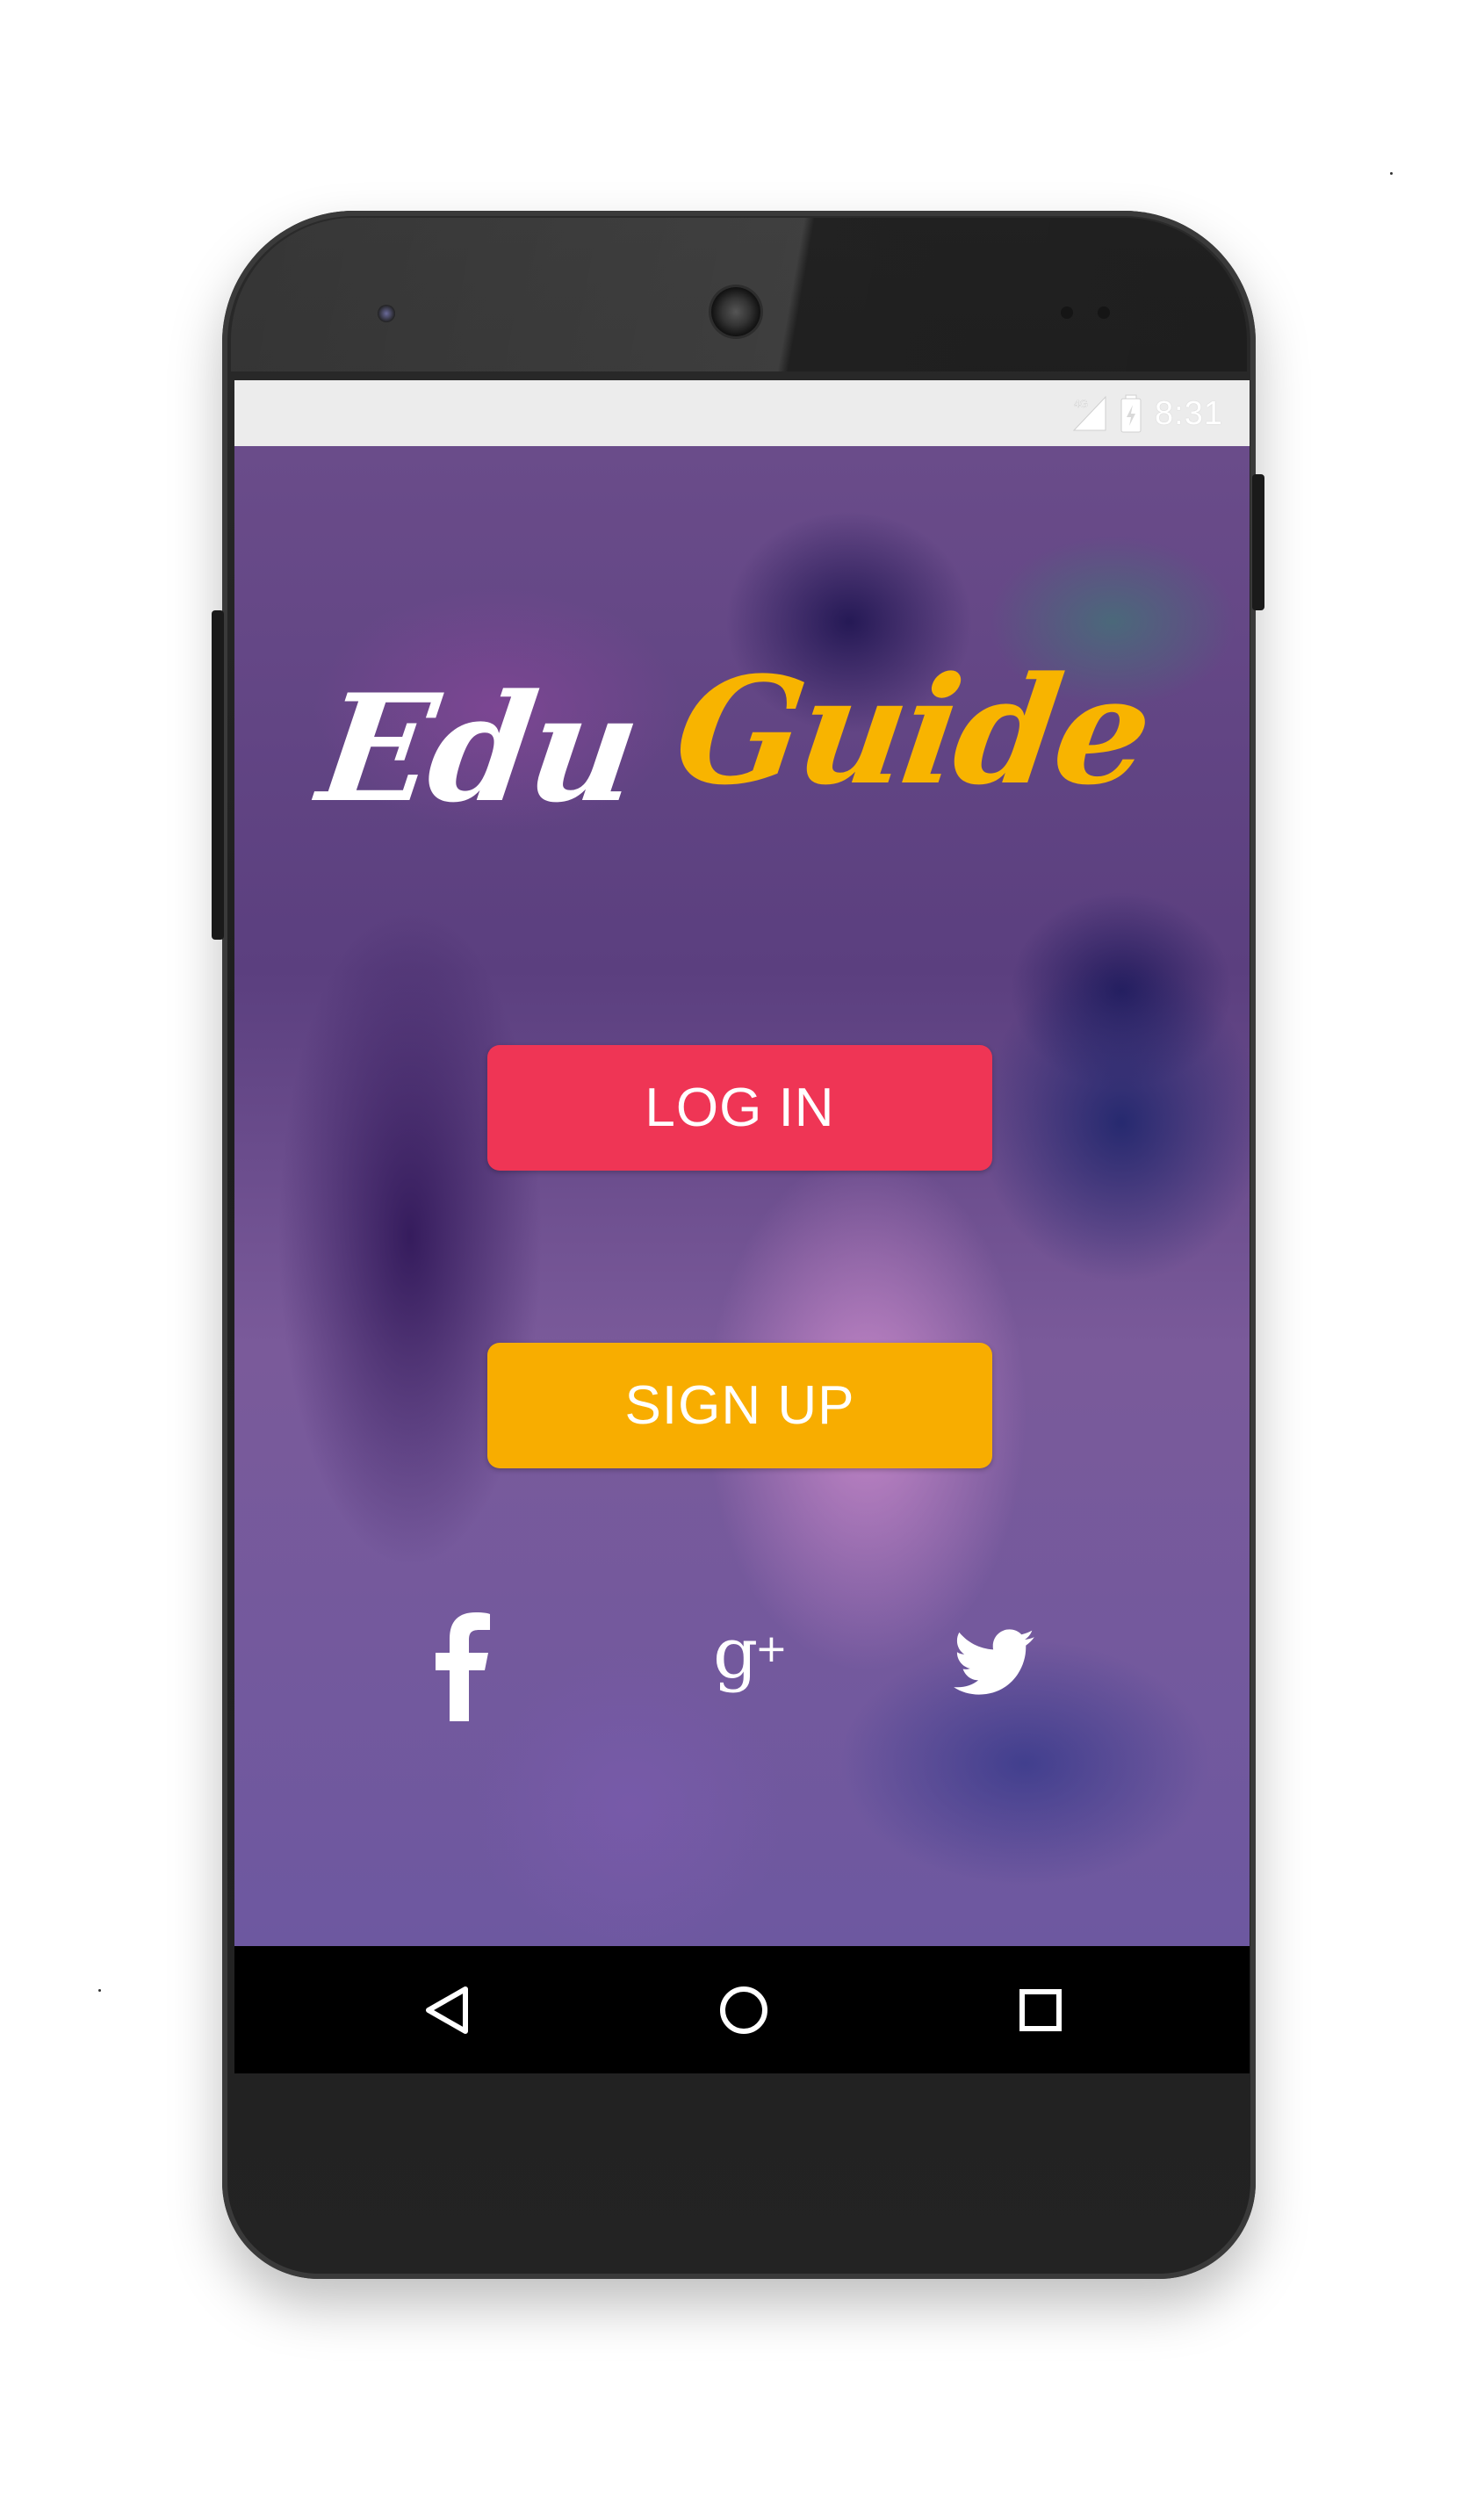  What do you see at coordinates (218, 775) in the screenshot?
I see `volume-button` at bounding box center [218, 775].